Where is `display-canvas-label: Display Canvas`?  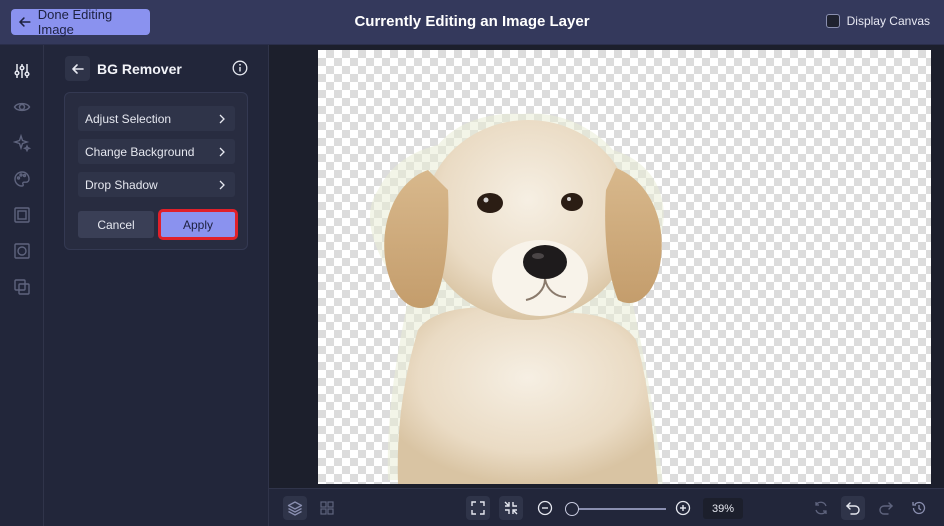
display-canvas-label: Display Canvas is located at coordinates (888, 21).